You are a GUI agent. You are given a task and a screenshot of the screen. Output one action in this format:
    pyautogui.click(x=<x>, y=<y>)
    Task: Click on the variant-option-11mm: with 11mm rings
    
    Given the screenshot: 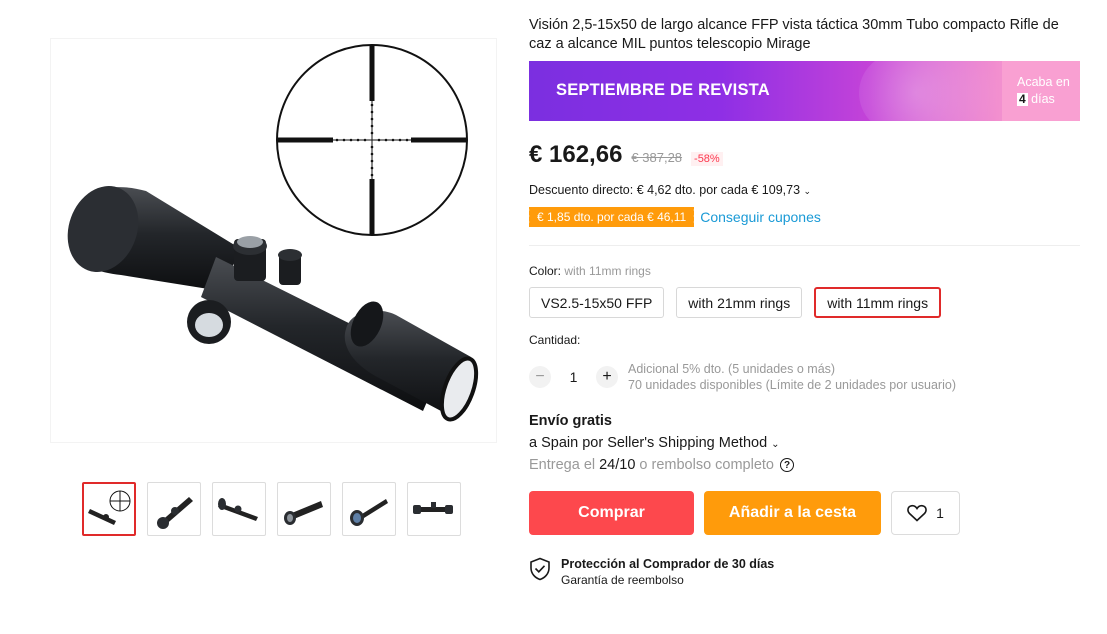 What is the action you would take?
    pyautogui.click(x=878, y=302)
    